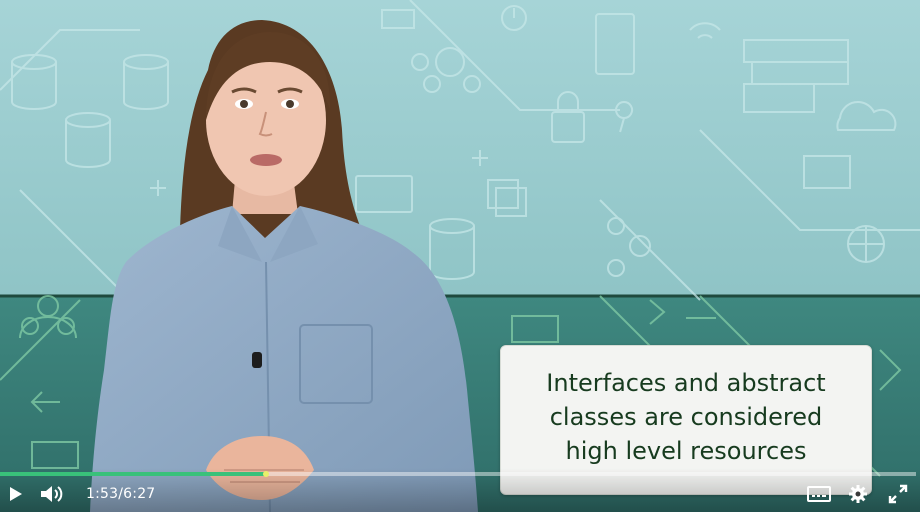  I want to click on current-time: 1:53, so click(102, 494).